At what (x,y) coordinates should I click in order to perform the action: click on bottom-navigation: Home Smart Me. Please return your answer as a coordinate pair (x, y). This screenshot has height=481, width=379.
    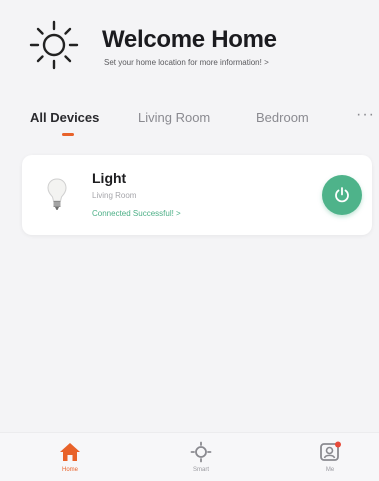
    Looking at the image, I should click on (189, 456).